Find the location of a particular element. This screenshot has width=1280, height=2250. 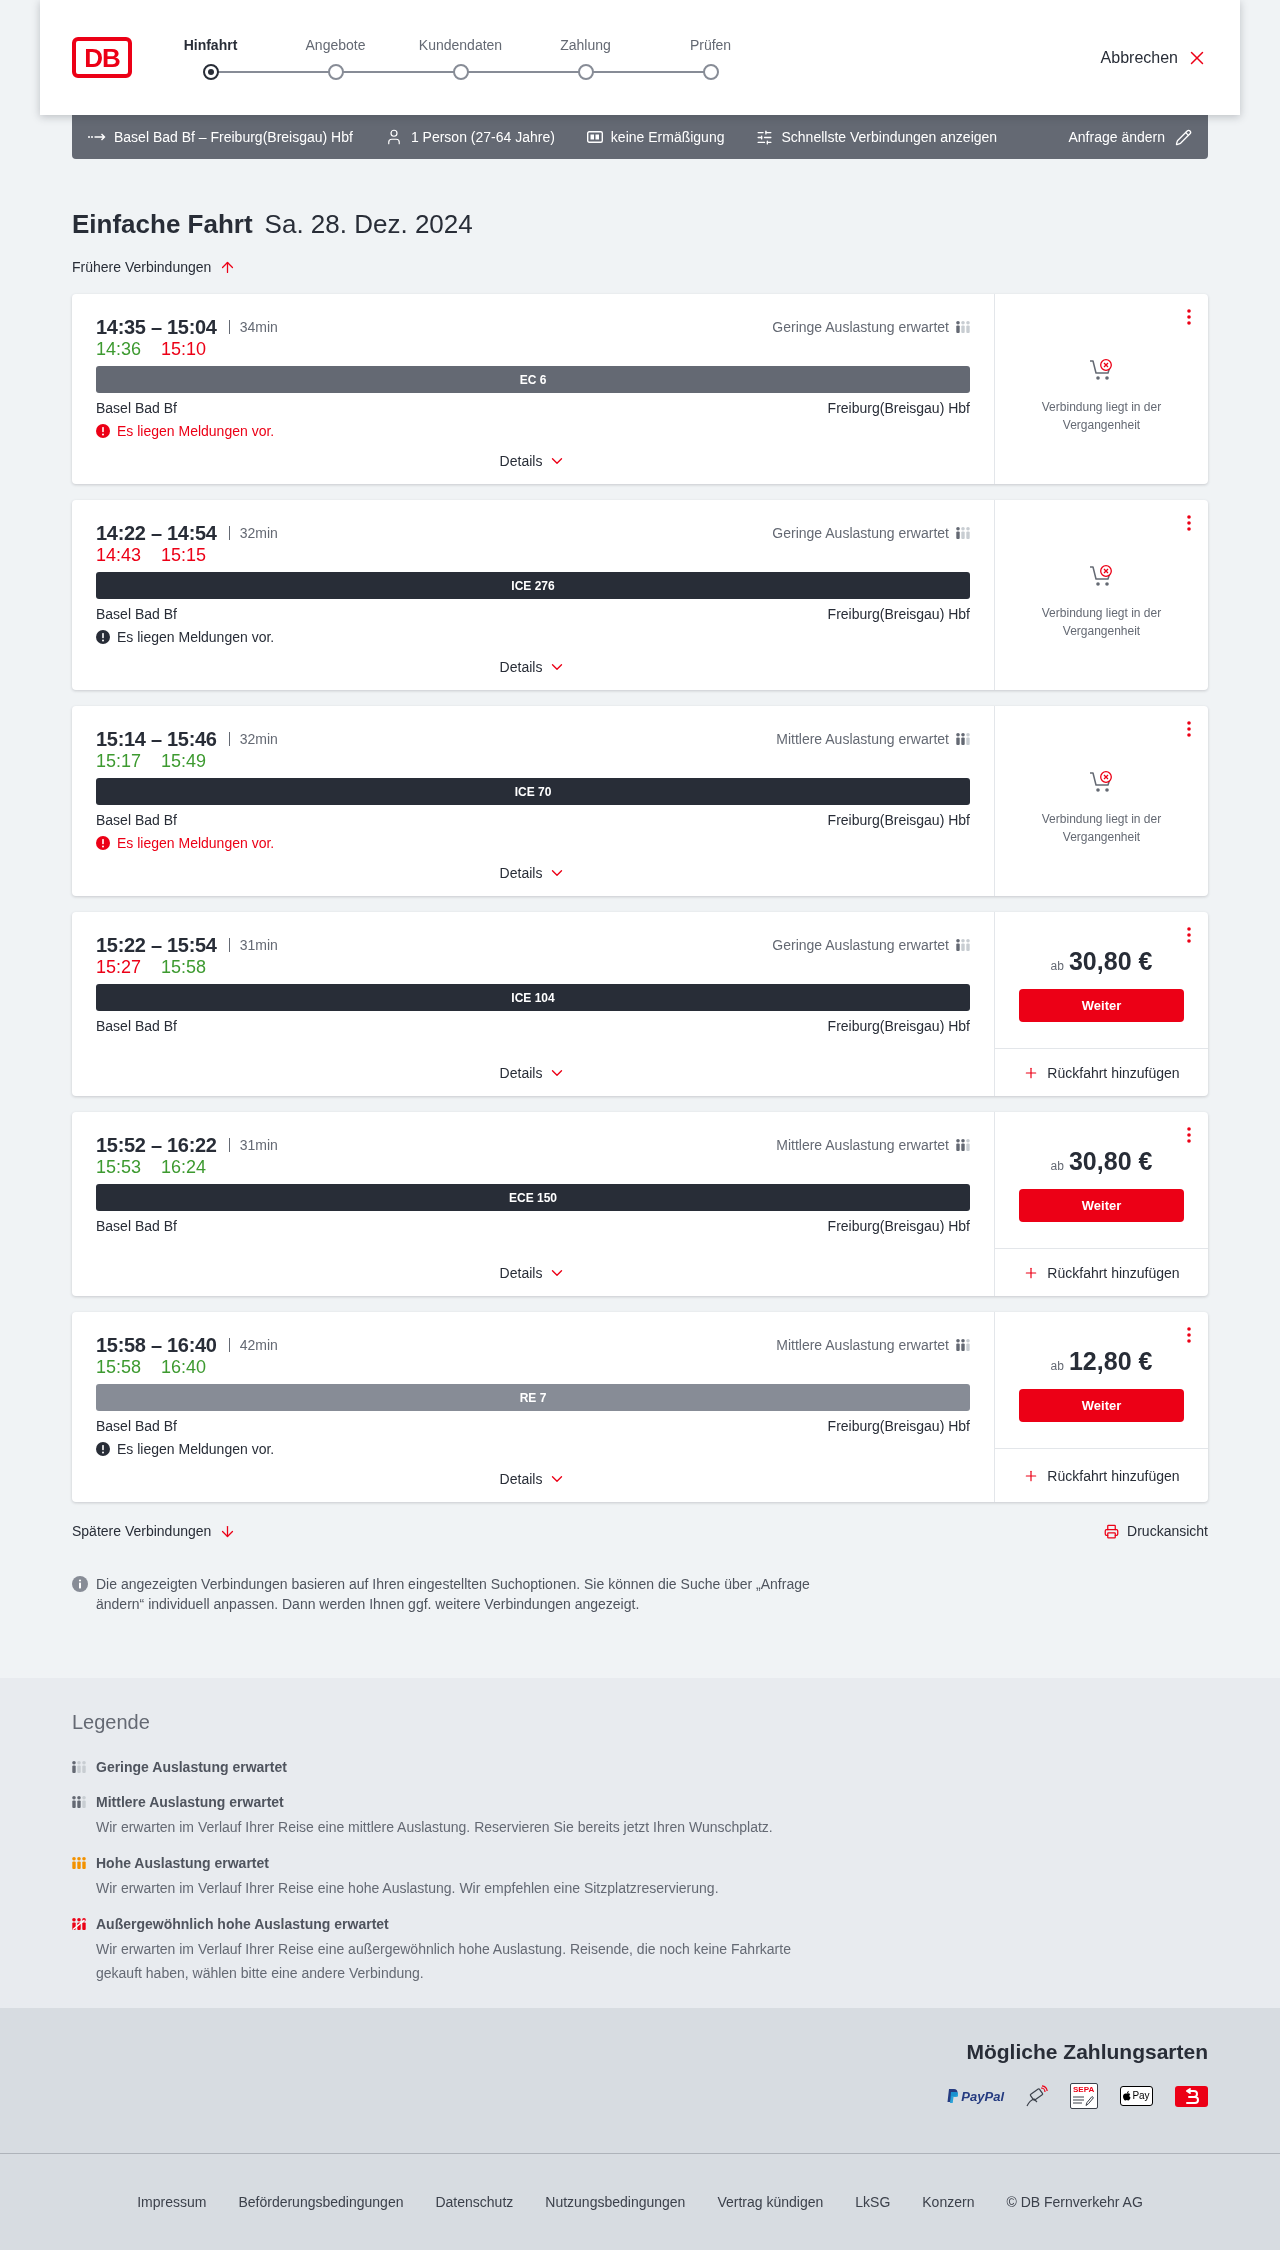

planned-time: 15:14 – 15:46 is located at coordinates (156, 739).